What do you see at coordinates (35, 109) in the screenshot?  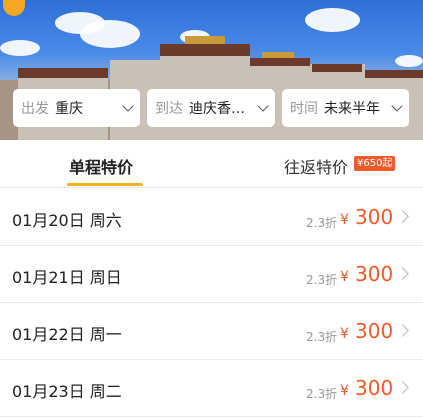 I see `departure-label: 出发` at bounding box center [35, 109].